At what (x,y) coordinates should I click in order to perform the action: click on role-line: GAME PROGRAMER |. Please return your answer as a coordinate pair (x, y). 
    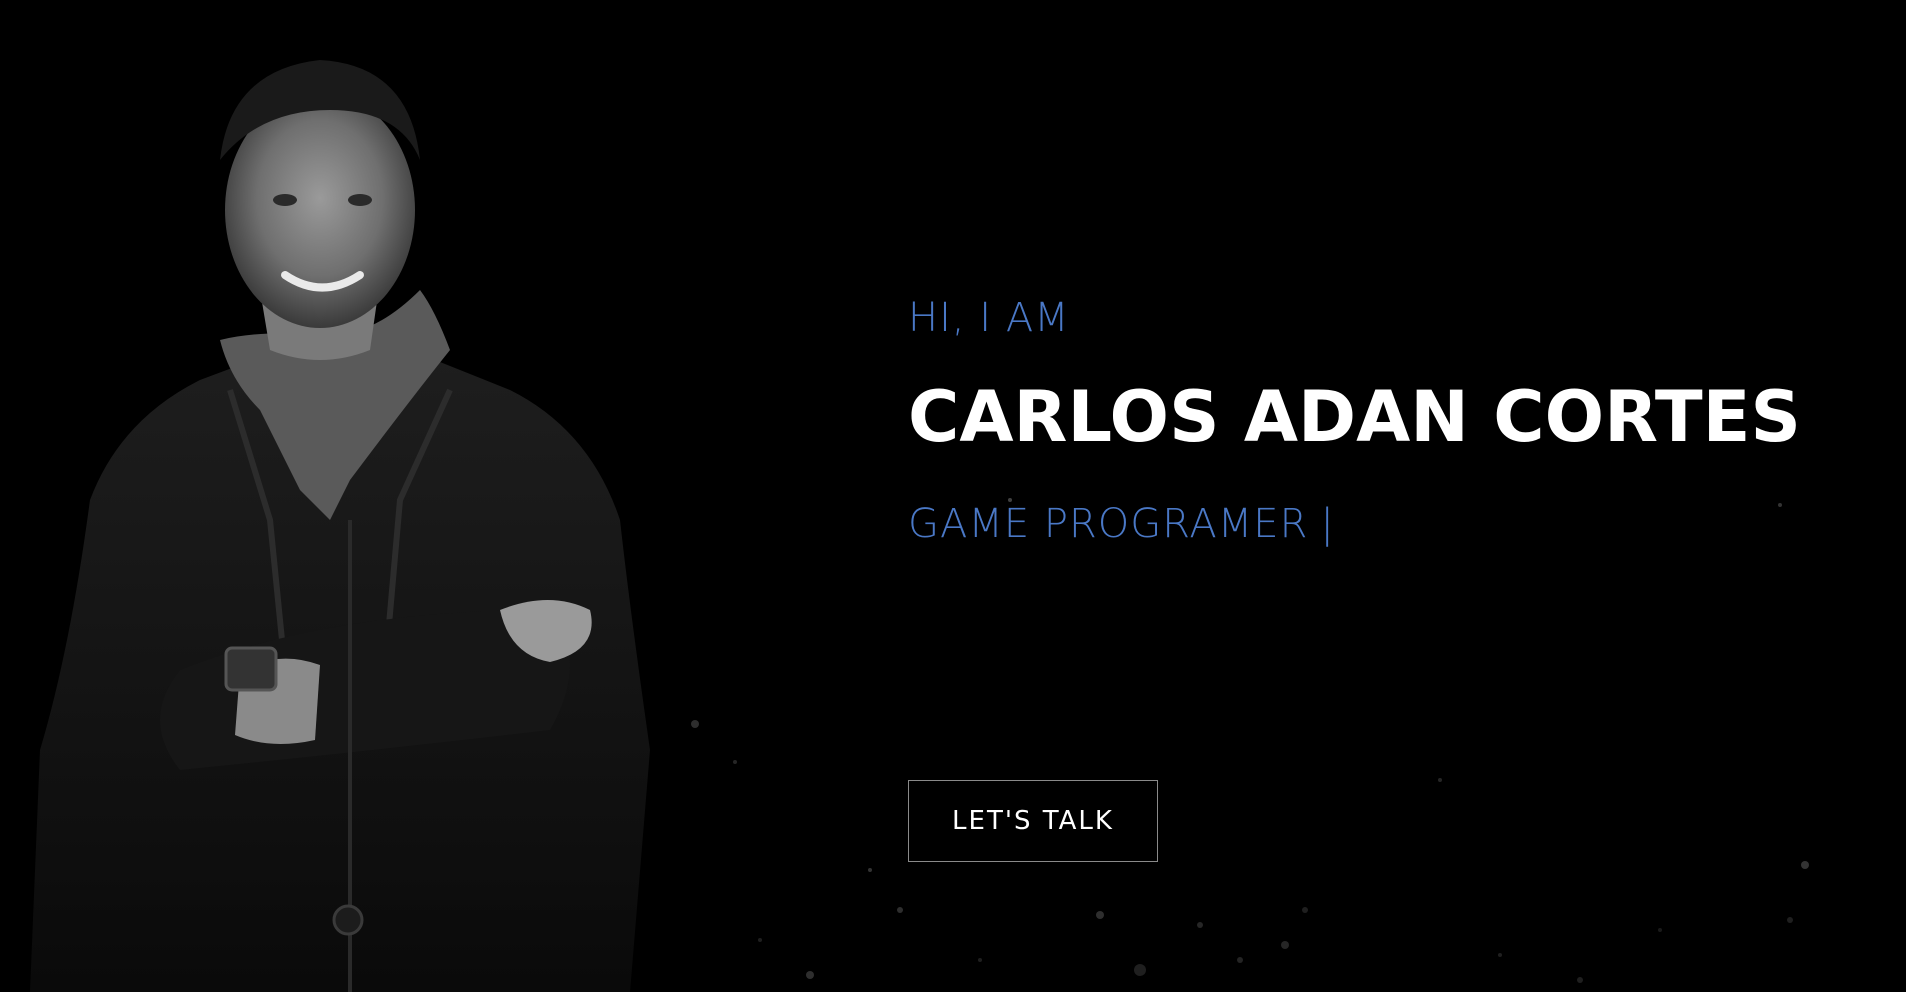
    Looking at the image, I should click on (1398, 524).